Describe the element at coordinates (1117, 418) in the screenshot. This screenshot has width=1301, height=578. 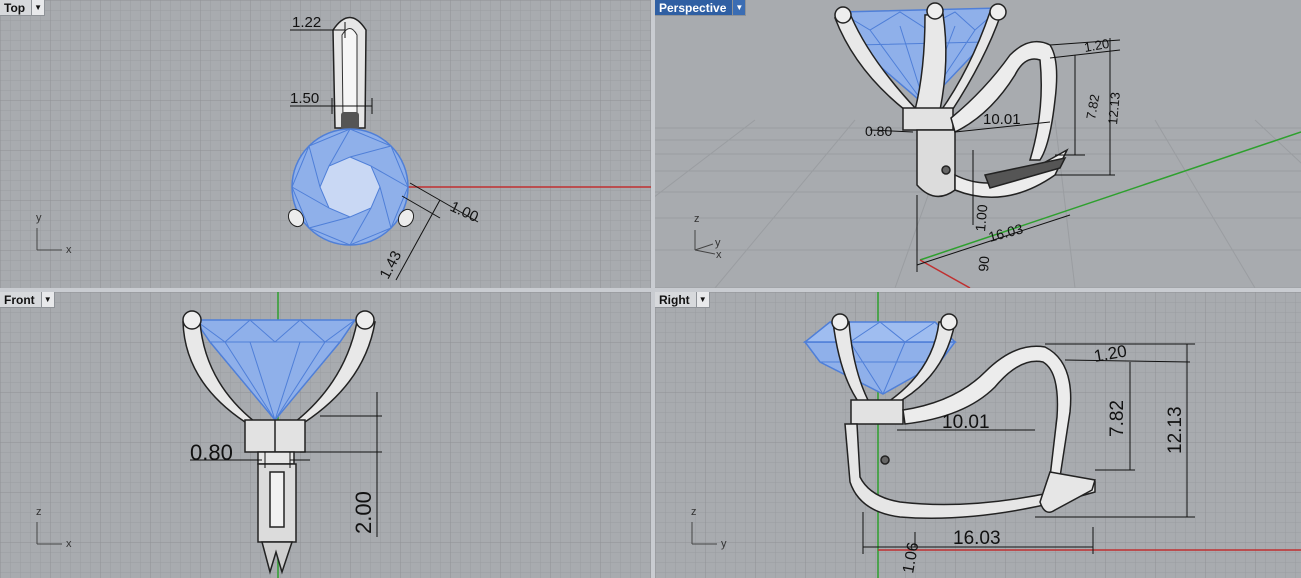
I see `dim-loop-height: 7.82` at that location.